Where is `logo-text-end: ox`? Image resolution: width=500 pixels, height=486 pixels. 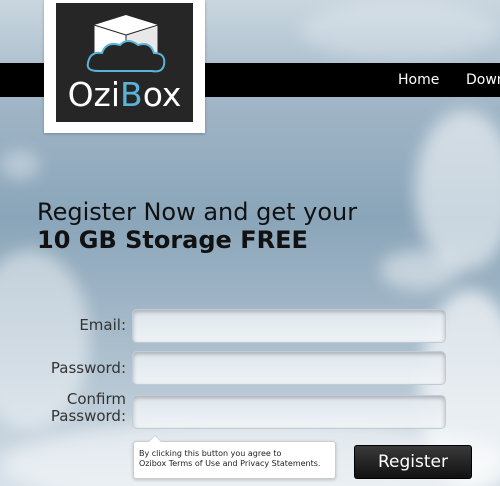
logo-text-end: ox is located at coordinates (162, 94).